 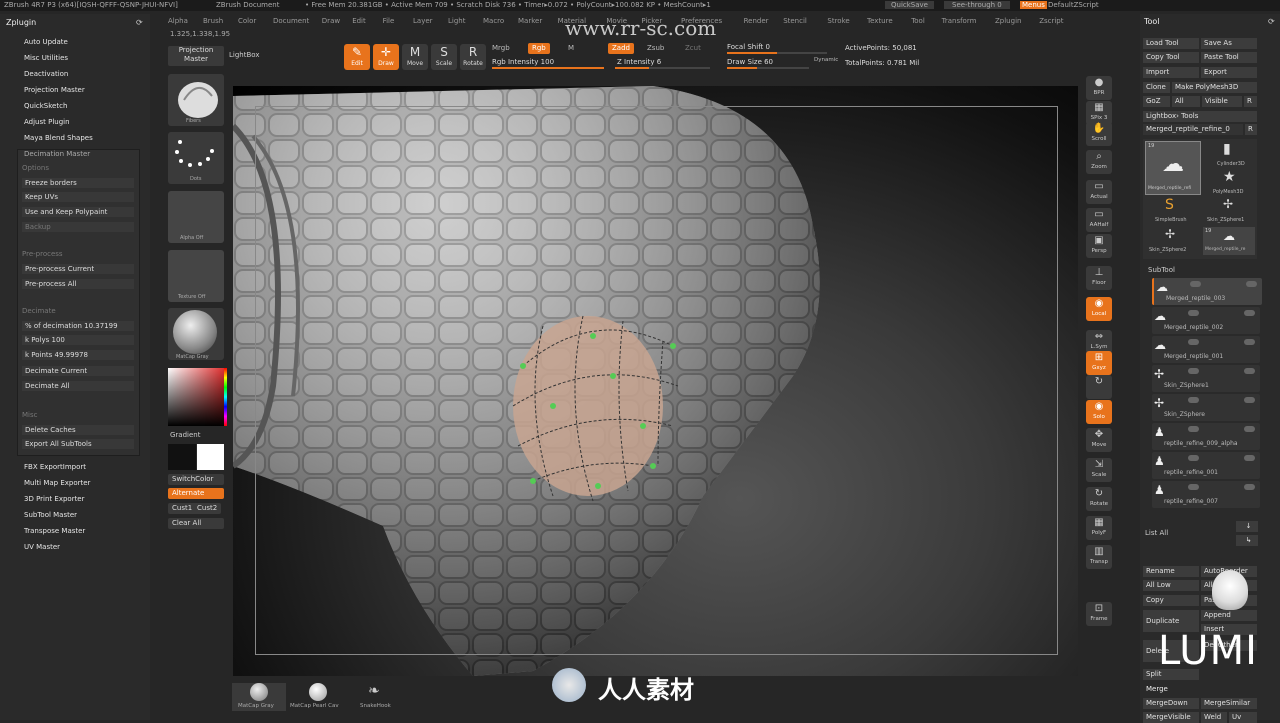 I want to click on tool-thumb-zsphere2: ✢ Skin_ZSphere2, so click(x=1172, y=241).